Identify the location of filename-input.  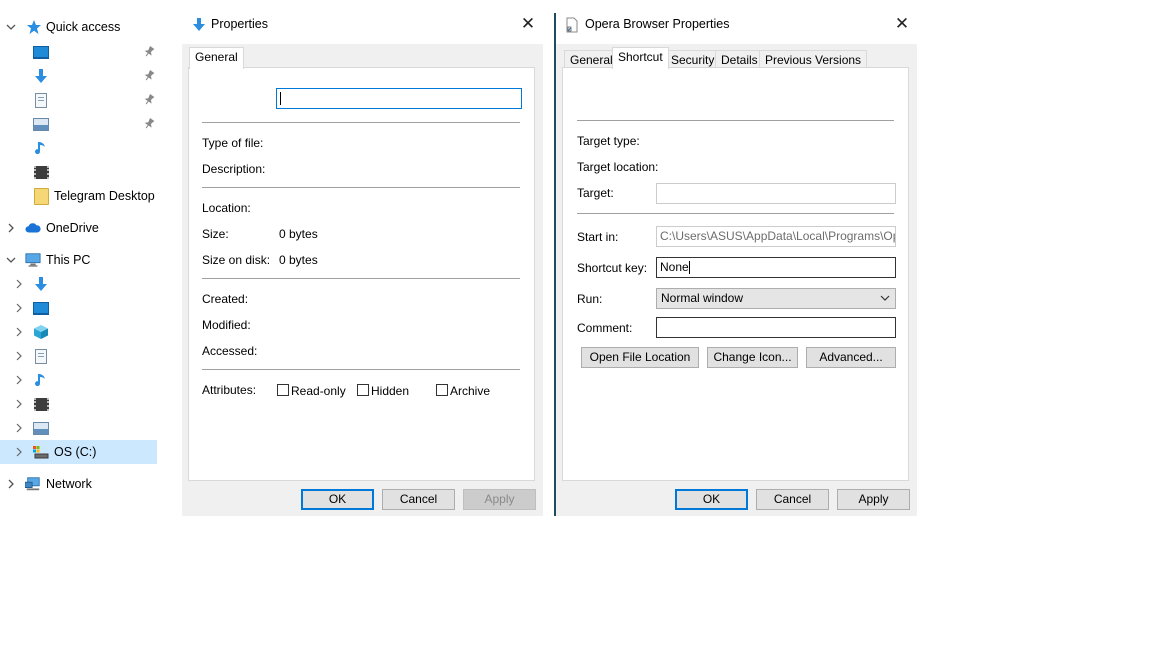
(399, 98).